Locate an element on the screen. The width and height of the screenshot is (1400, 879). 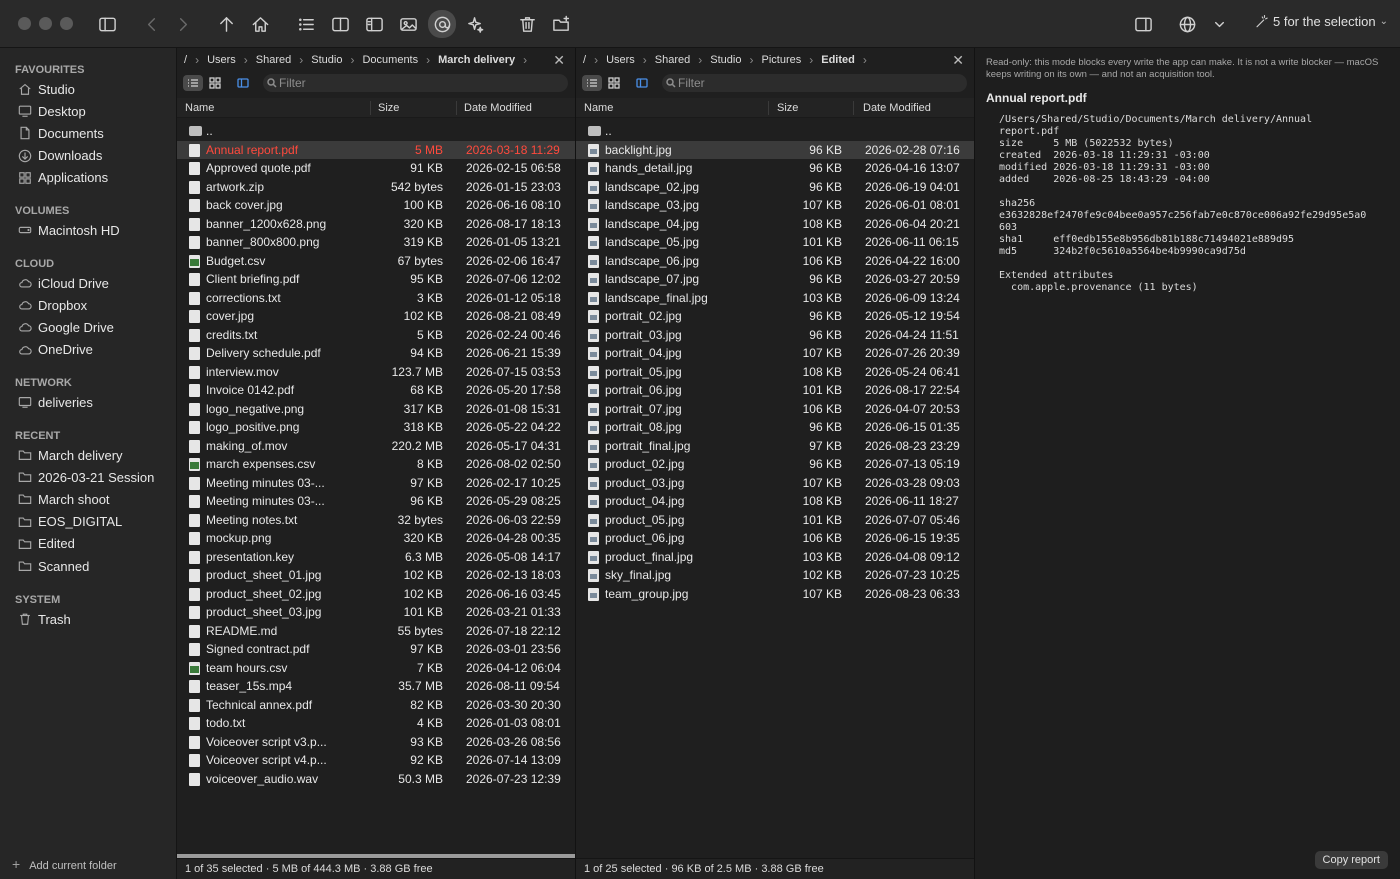
file-row: product_05.jpg 101 KB 2026-07-07 05:46 is located at coordinates (775, 520).